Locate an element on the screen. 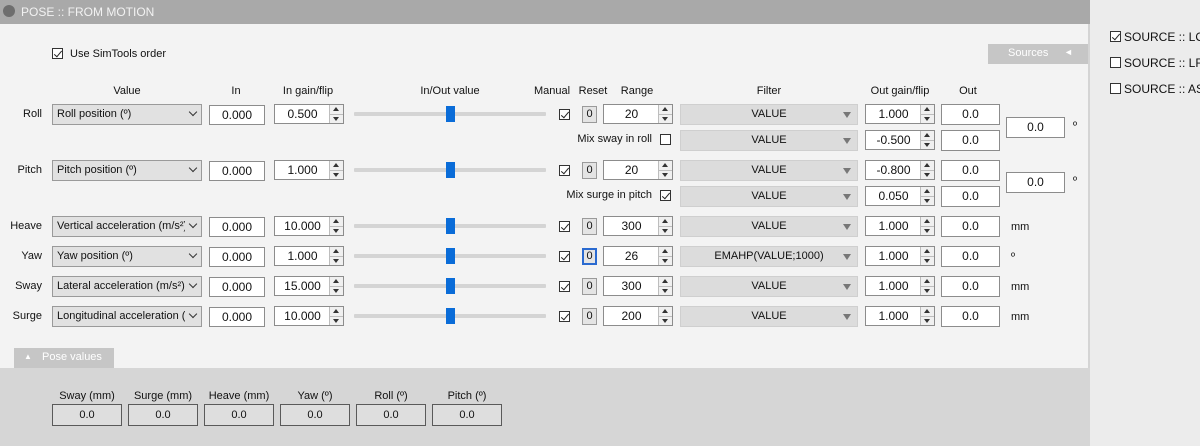 The height and width of the screenshot is (446, 1200). use-simtools-order-checkbox is located at coordinates (57, 53).